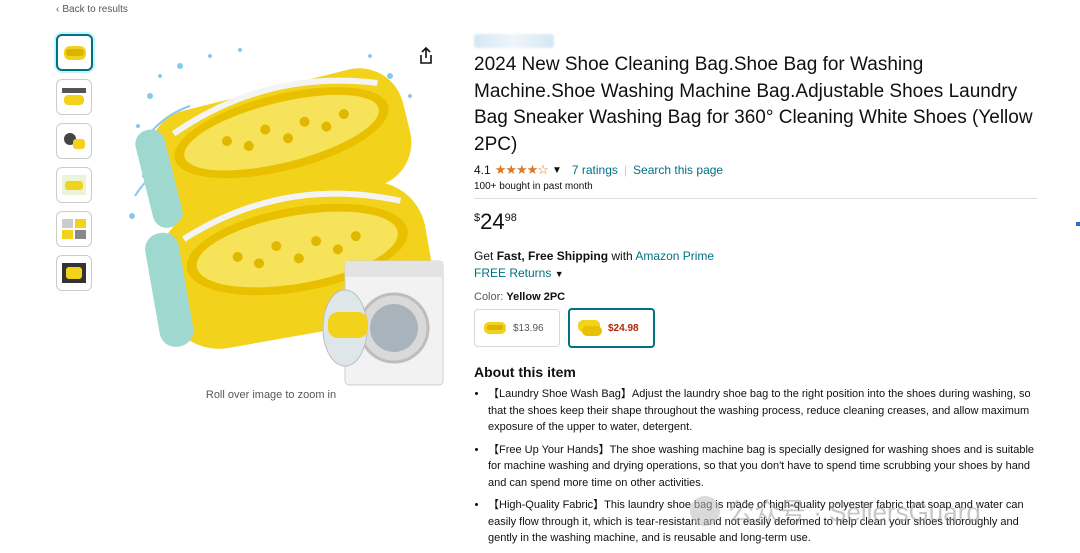 Image resolution: width=1080 pixels, height=553 pixels. Describe the element at coordinates (520, 297) in the screenshot. I see `color-label: Color: Yellow 2PC` at that location.